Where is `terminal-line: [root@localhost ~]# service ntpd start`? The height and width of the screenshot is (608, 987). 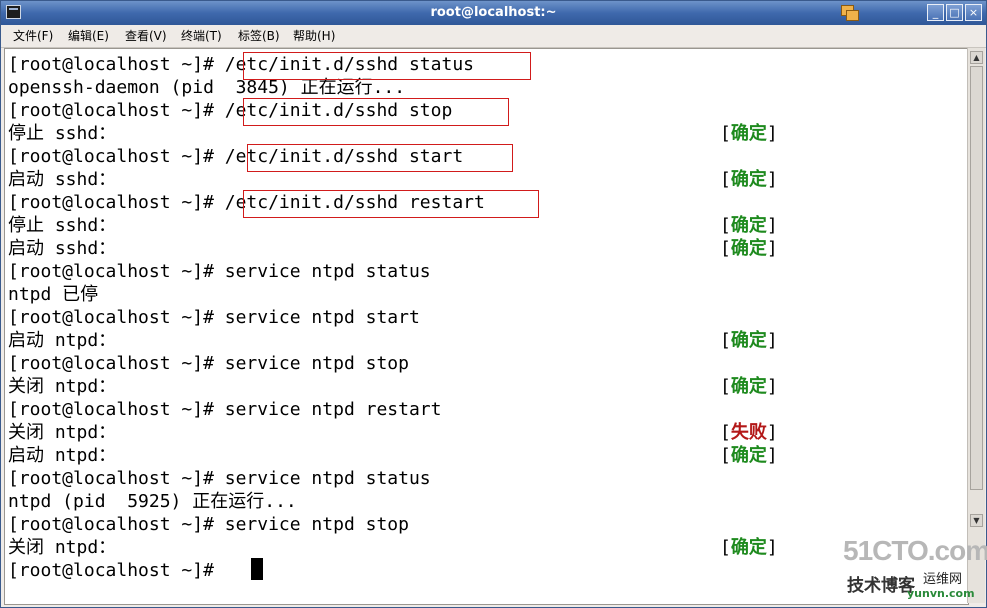
terminal-line: [root@localhost ~]# service ntpd start is located at coordinates (214, 317).